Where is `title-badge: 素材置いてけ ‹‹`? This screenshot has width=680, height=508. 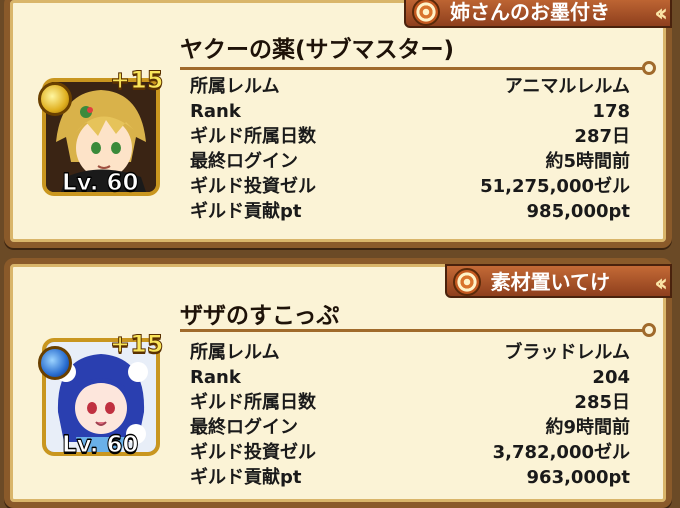
title-badge: 素材置いてけ ‹‹ is located at coordinates (558, 281).